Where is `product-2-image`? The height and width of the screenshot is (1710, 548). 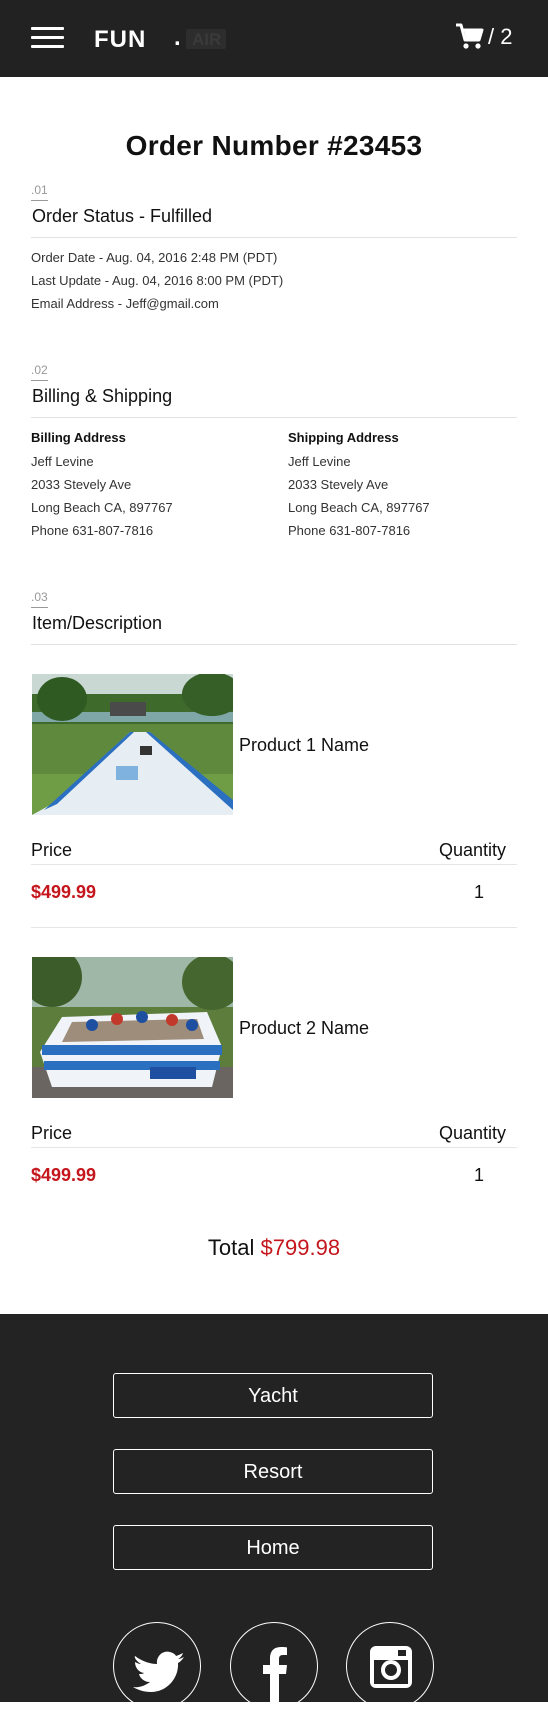
product-2-image is located at coordinates (132, 1027).